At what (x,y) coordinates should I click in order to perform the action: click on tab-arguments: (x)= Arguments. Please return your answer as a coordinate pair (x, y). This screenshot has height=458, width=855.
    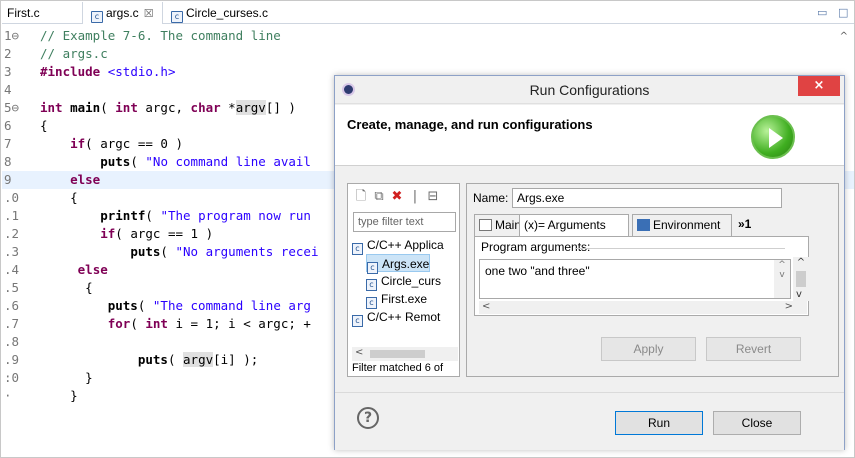
    Looking at the image, I should click on (574, 225).